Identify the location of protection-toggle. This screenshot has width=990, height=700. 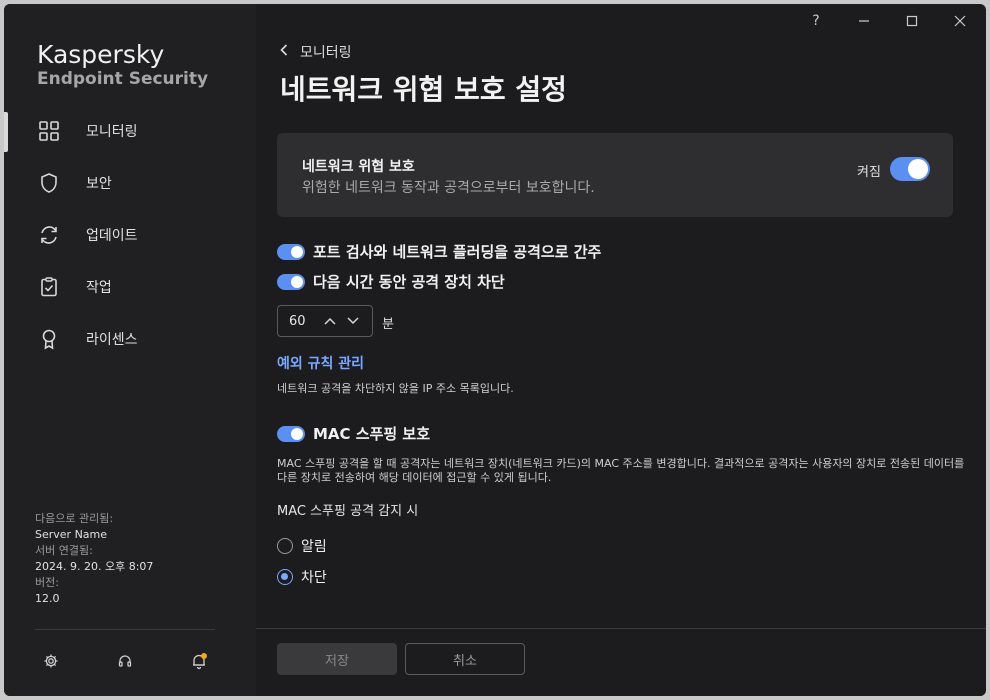
(910, 169).